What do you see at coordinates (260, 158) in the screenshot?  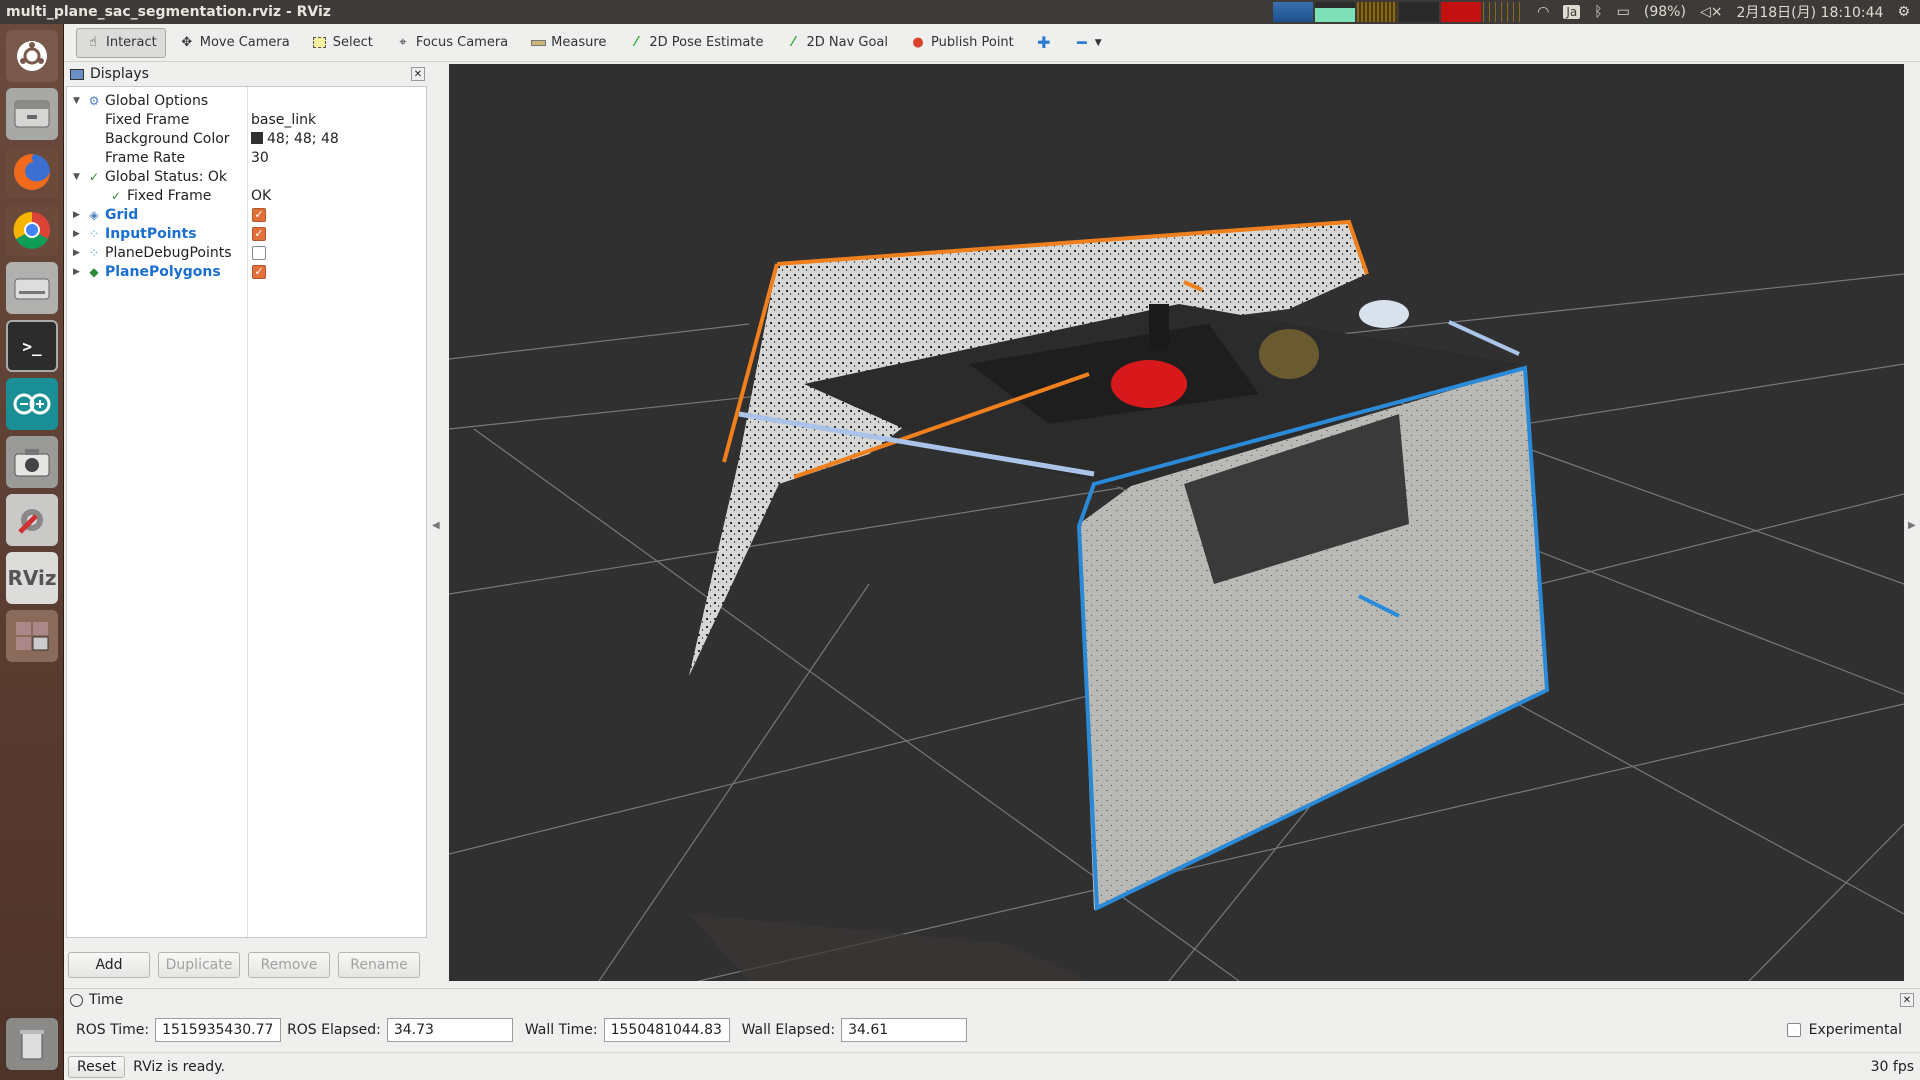 I see `frame-rate-value: 30` at bounding box center [260, 158].